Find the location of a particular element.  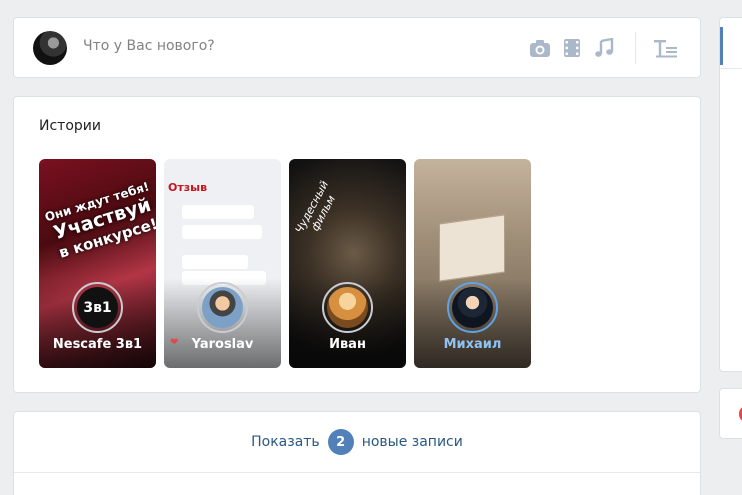

story-avatar: 3в1 is located at coordinates (97, 307).